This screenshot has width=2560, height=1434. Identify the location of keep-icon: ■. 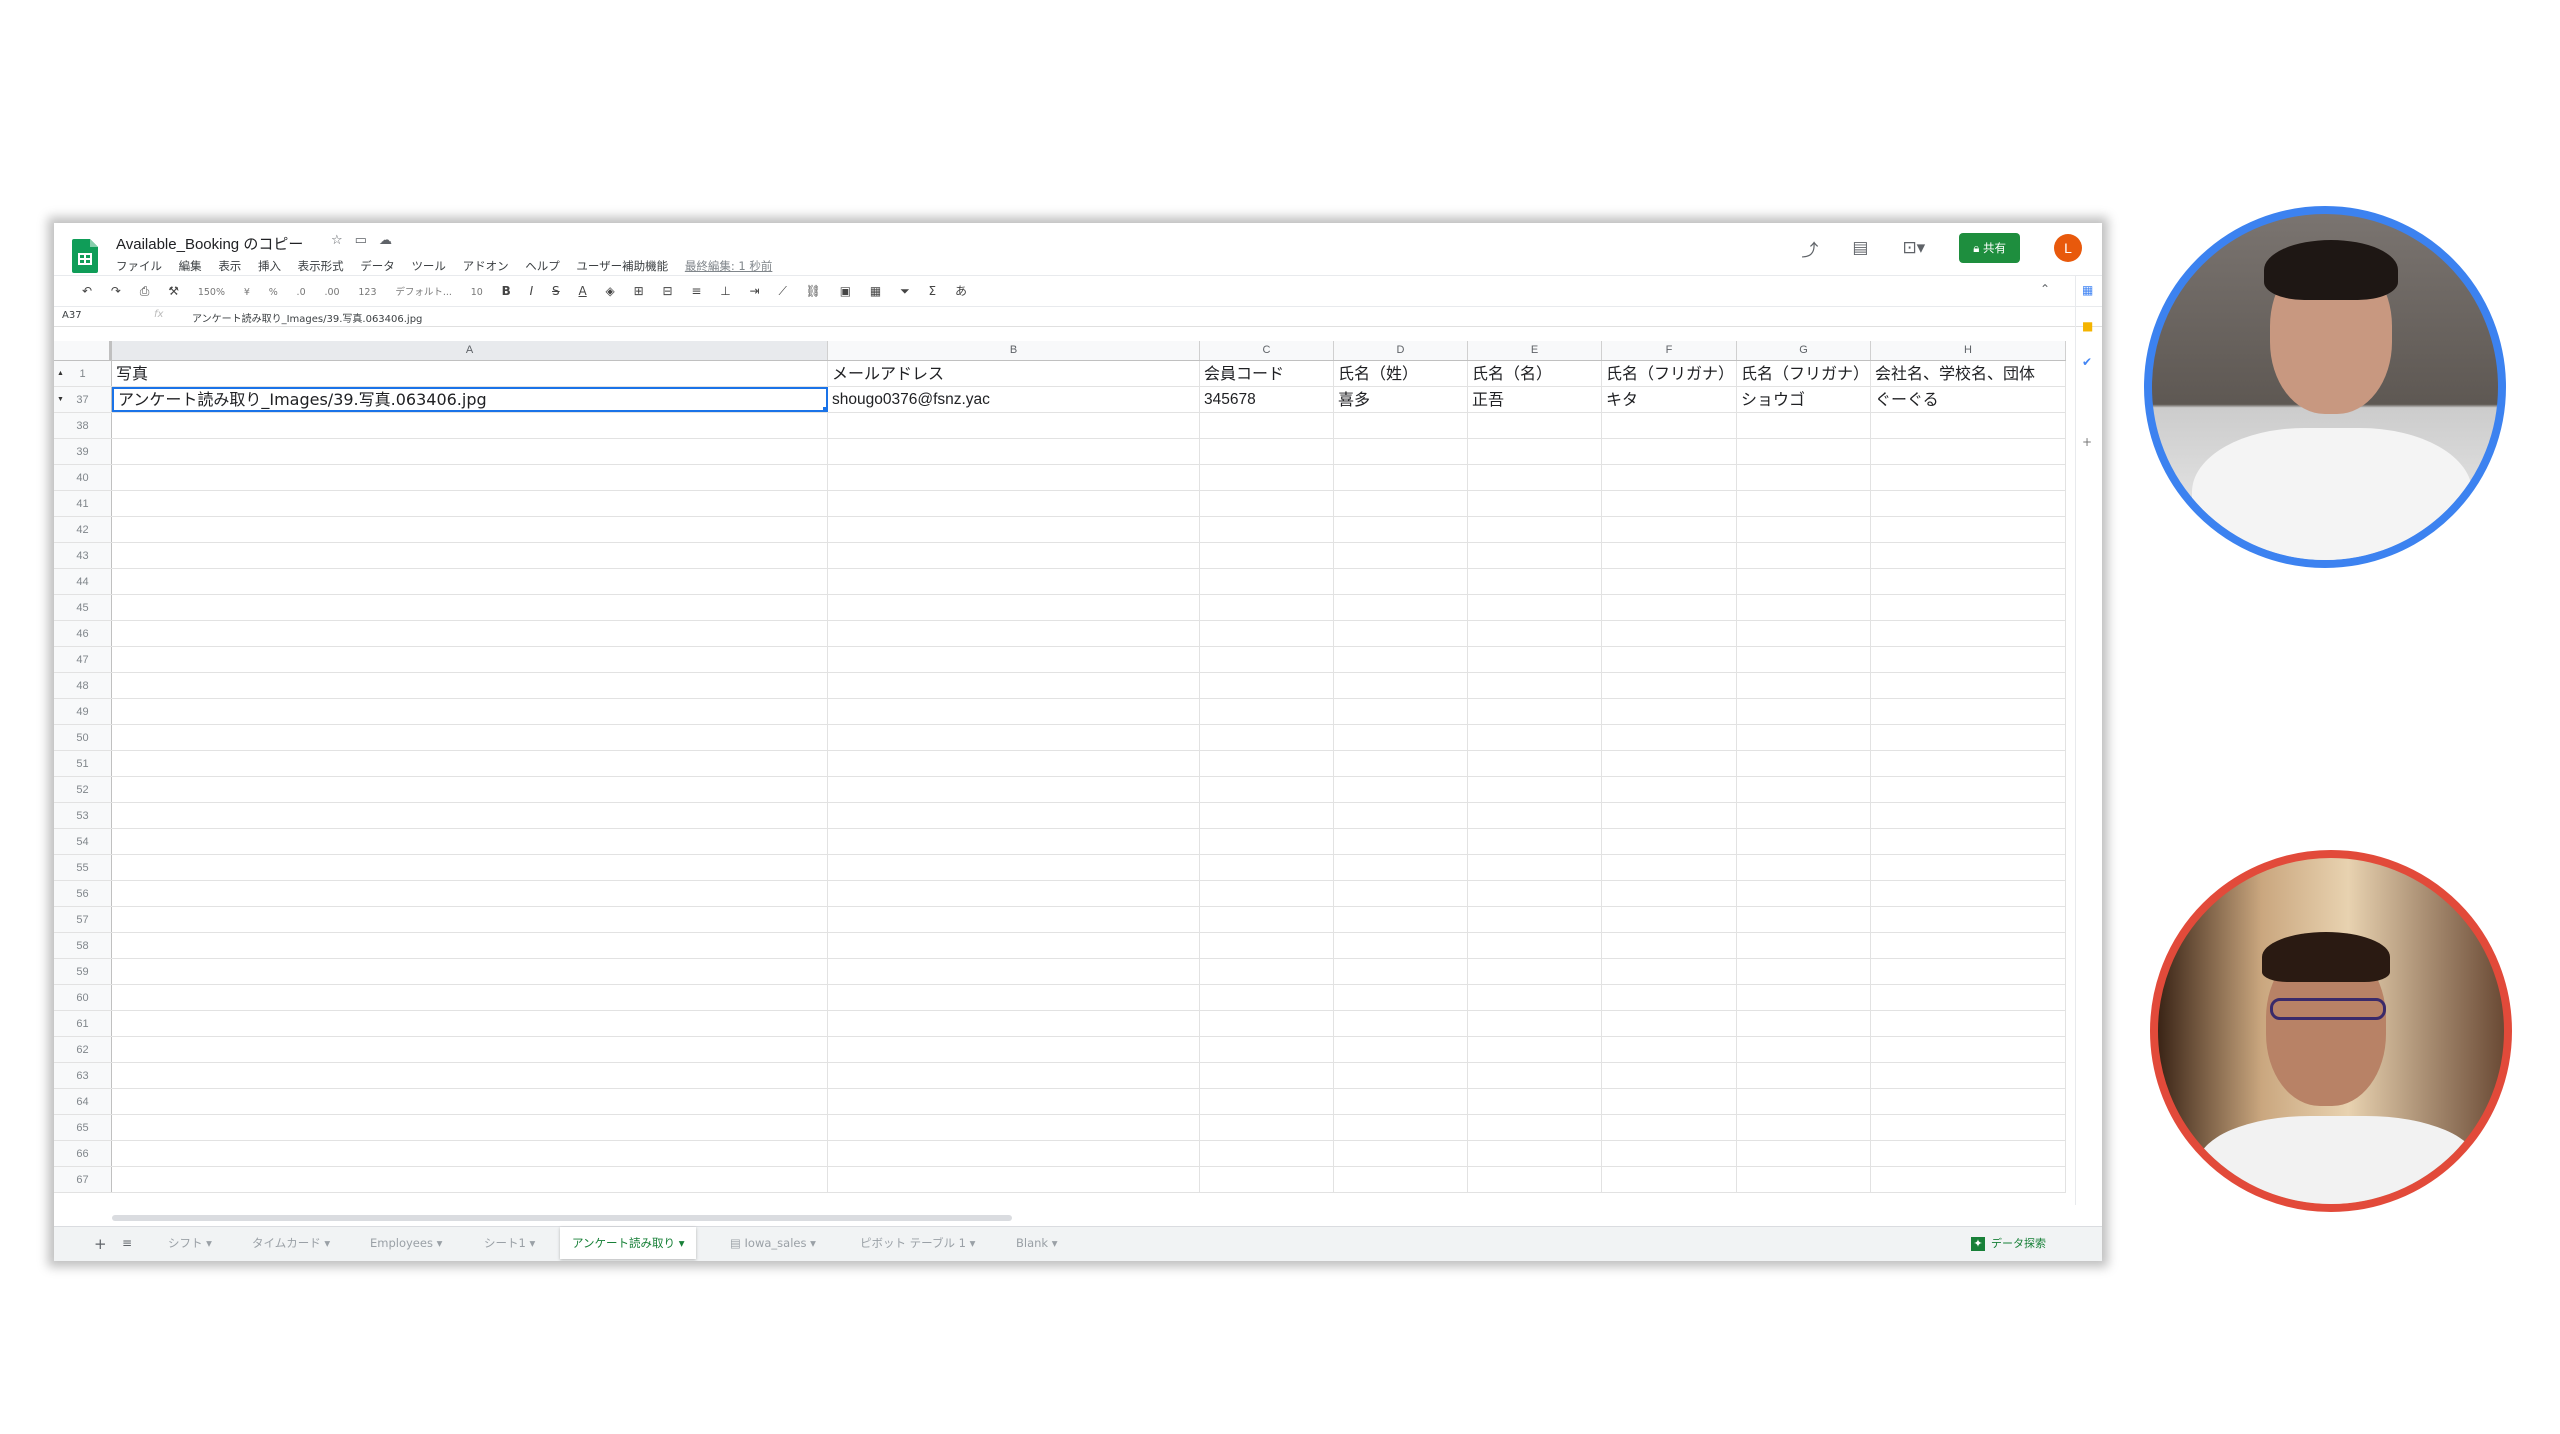
(2087, 326).